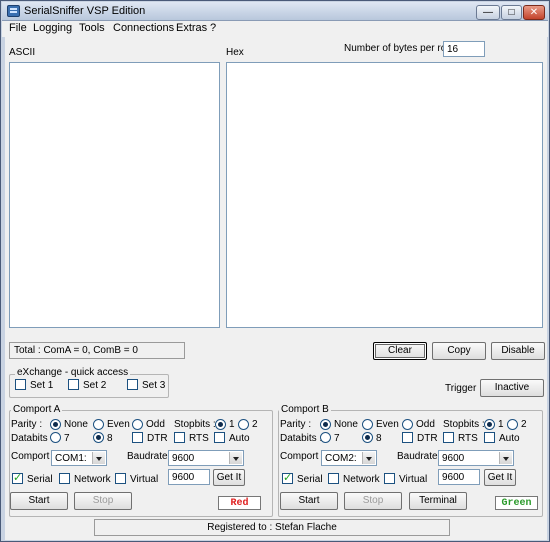 Image resolution: width=550 pixels, height=542 pixels. Describe the element at coordinates (463, 388) in the screenshot. I see `trigger-label: Trigger :` at that location.